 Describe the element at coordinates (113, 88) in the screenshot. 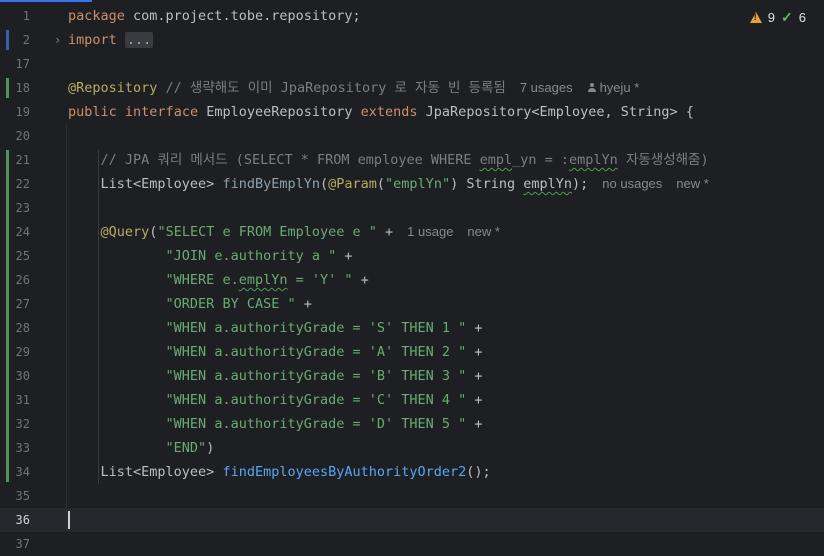

I see `annotation: @Repository` at that location.